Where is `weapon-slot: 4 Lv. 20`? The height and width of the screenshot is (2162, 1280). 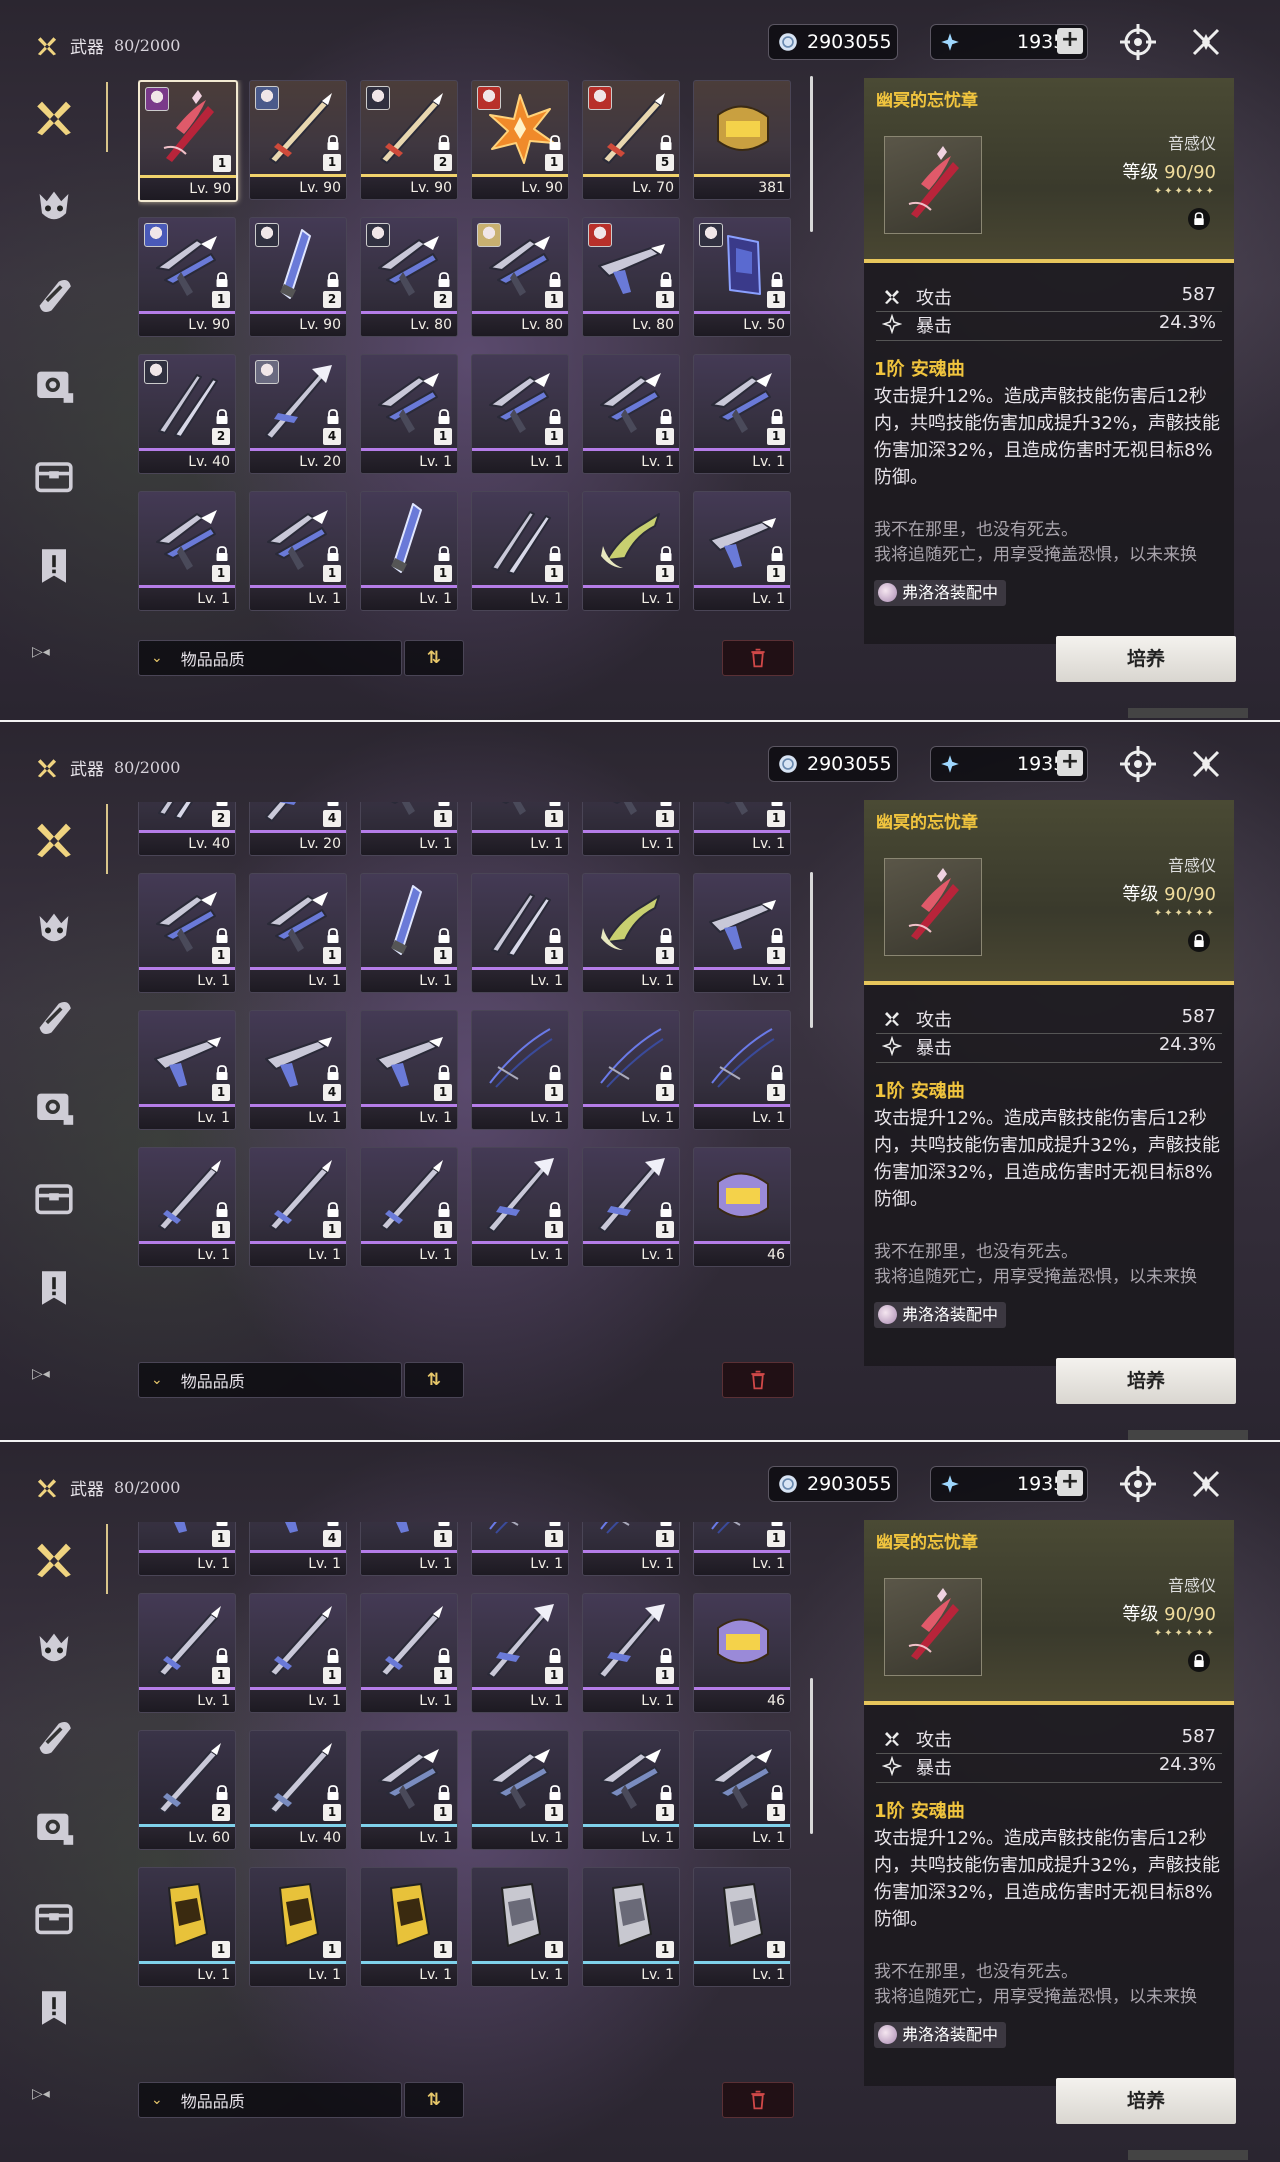
weapon-slot: 4 Lv. 20 is located at coordinates (298, 414).